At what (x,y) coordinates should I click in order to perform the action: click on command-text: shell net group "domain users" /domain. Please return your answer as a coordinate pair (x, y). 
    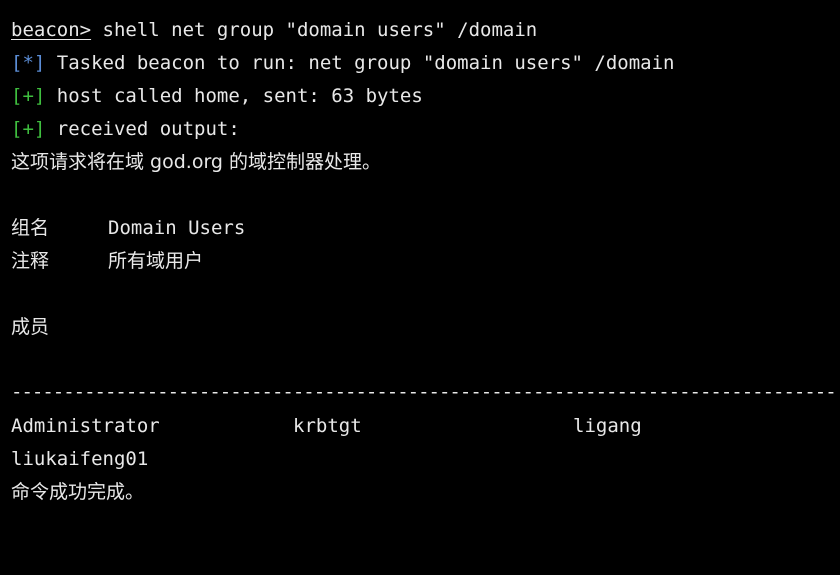
    Looking at the image, I should click on (314, 30).